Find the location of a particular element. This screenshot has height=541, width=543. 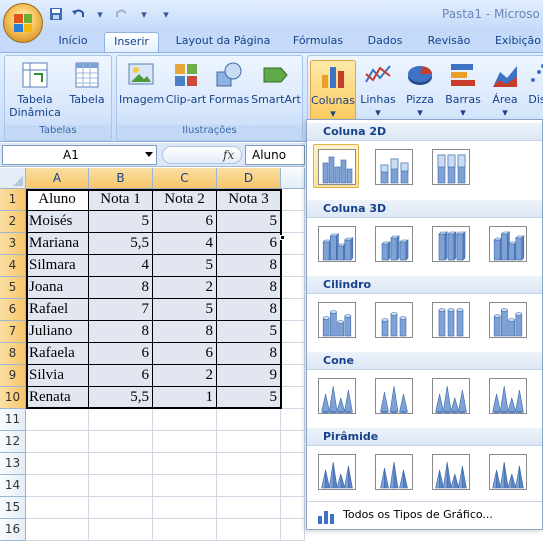

column-header-b: B is located at coordinates (121, 178).